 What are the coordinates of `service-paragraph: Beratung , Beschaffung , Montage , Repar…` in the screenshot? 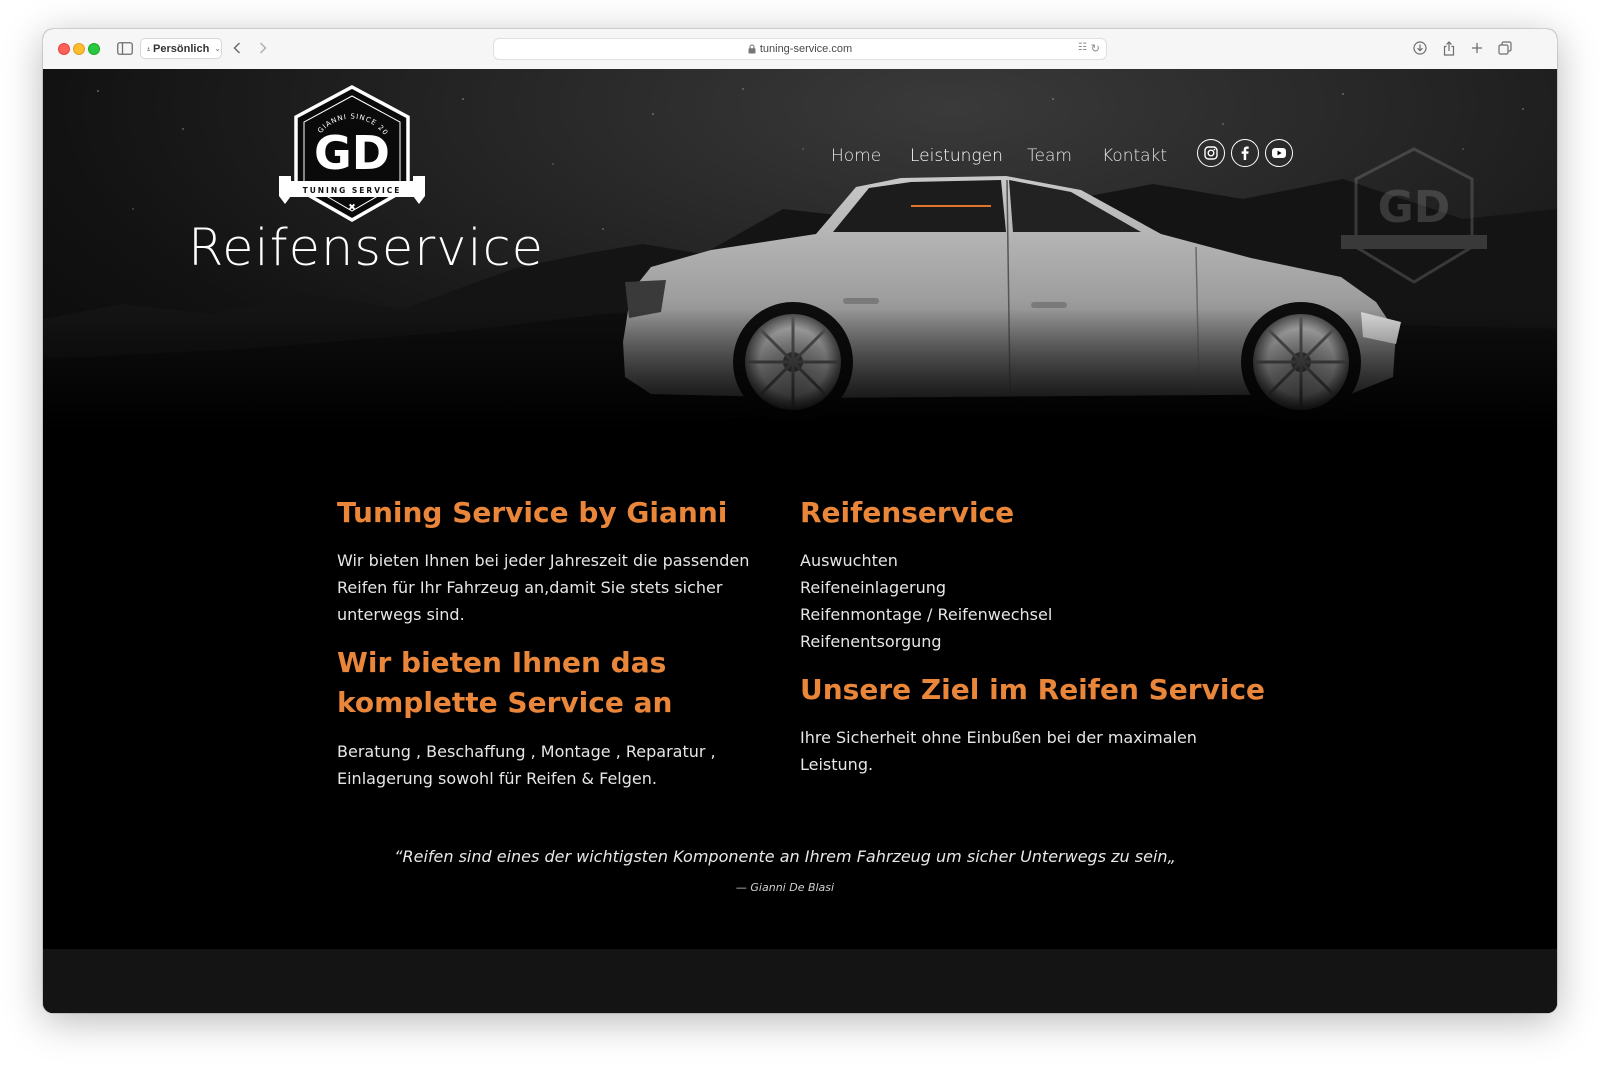 It's located at (526, 765).